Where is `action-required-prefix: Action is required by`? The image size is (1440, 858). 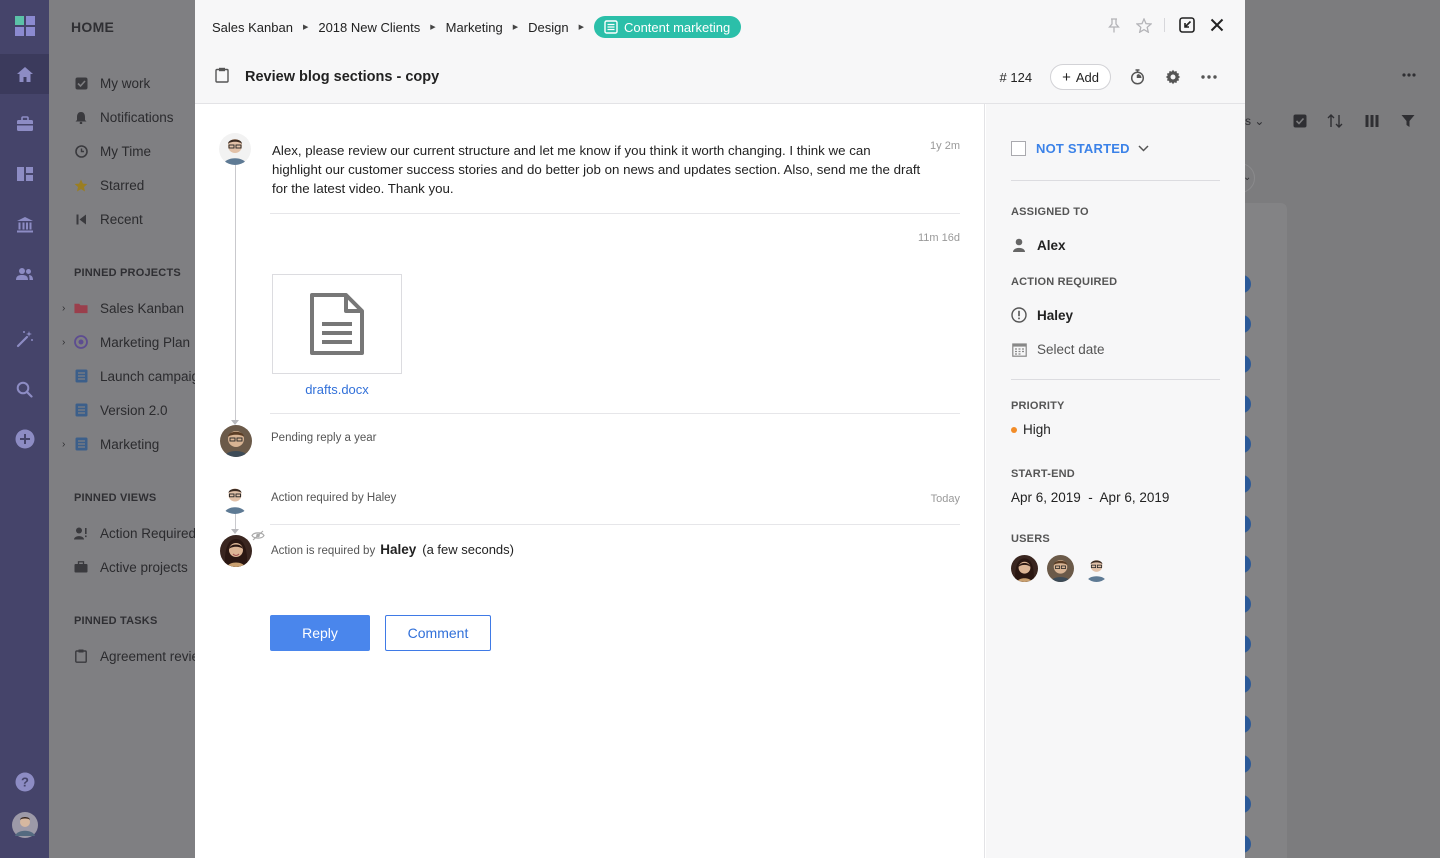 action-required-prefix: Action is required by is located at coordinates (323, 551).